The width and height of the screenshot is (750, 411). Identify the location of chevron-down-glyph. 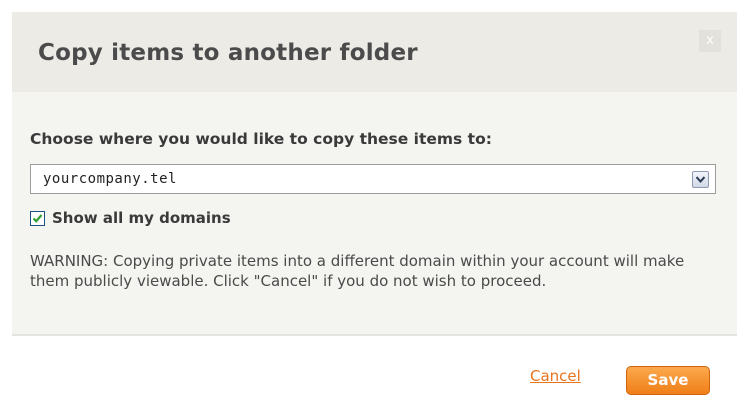
(700, 179).